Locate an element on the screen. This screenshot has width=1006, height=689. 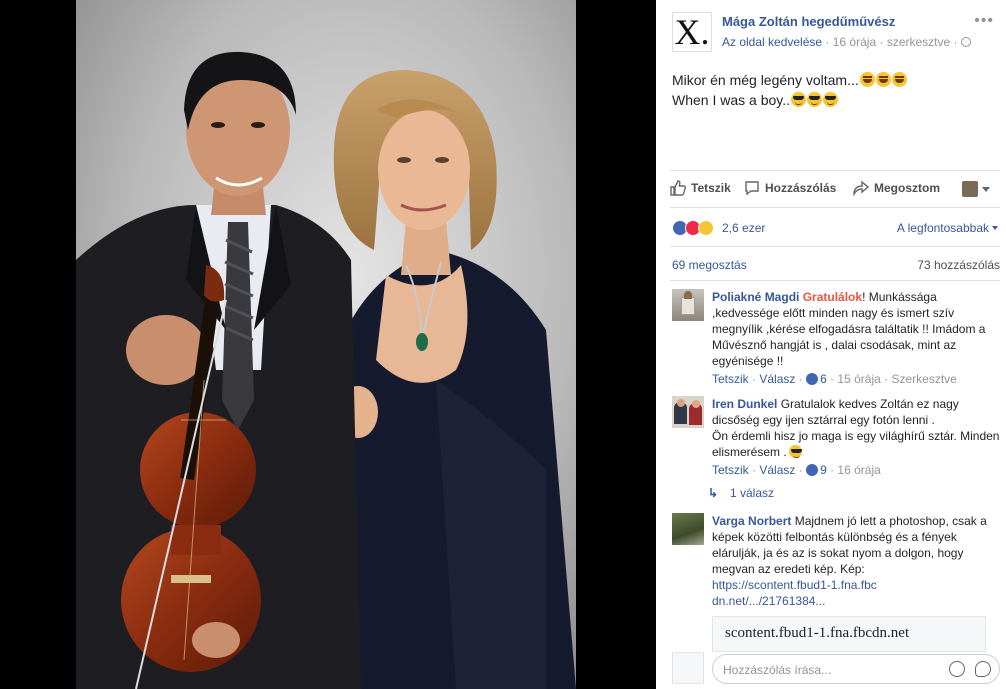
current-user-avatar is located at coordinates (688, 668).